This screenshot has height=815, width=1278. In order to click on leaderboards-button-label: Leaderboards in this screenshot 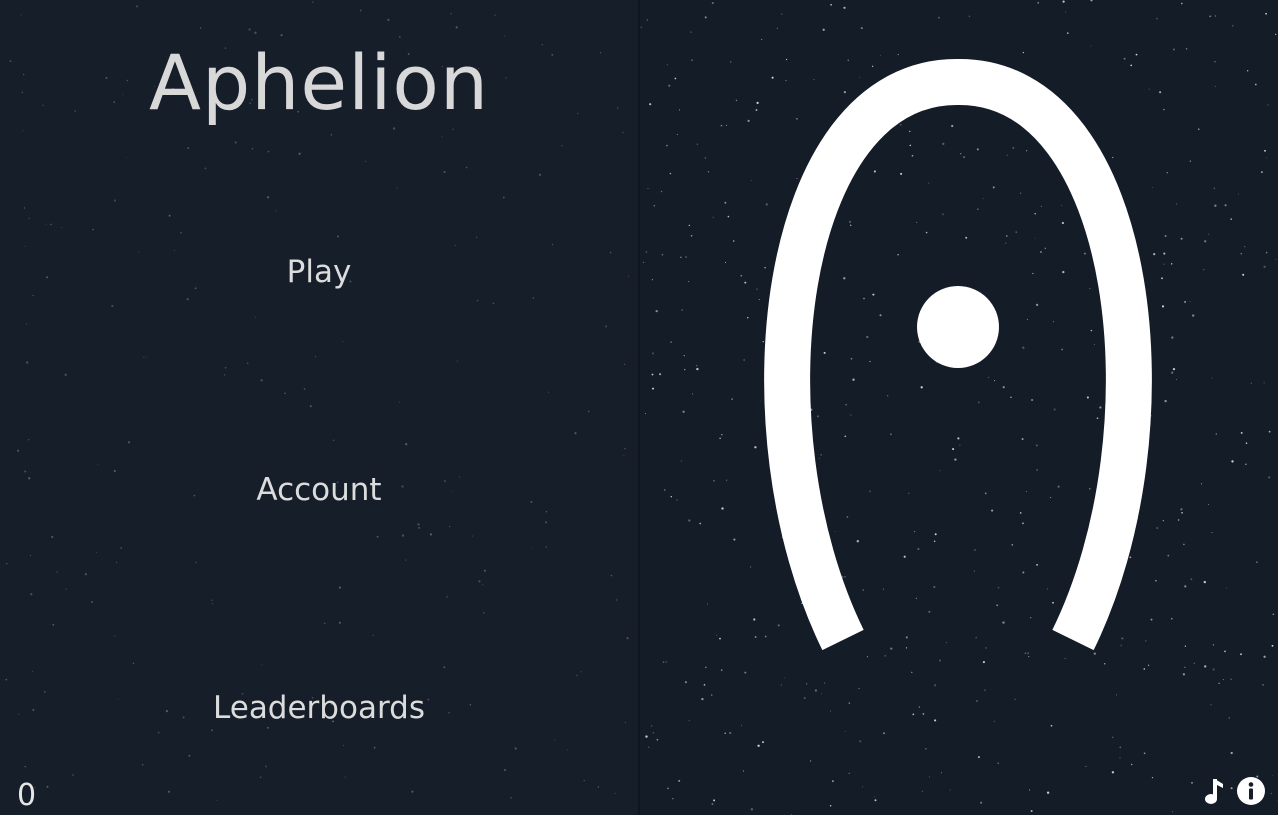, I will do `click(319, 708)`.